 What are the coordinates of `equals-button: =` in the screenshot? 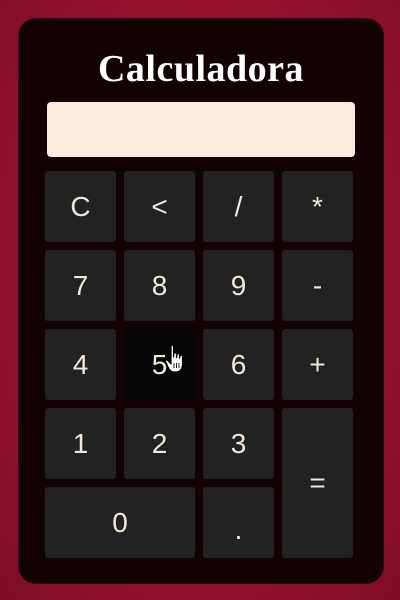 It's located at (317, 483).